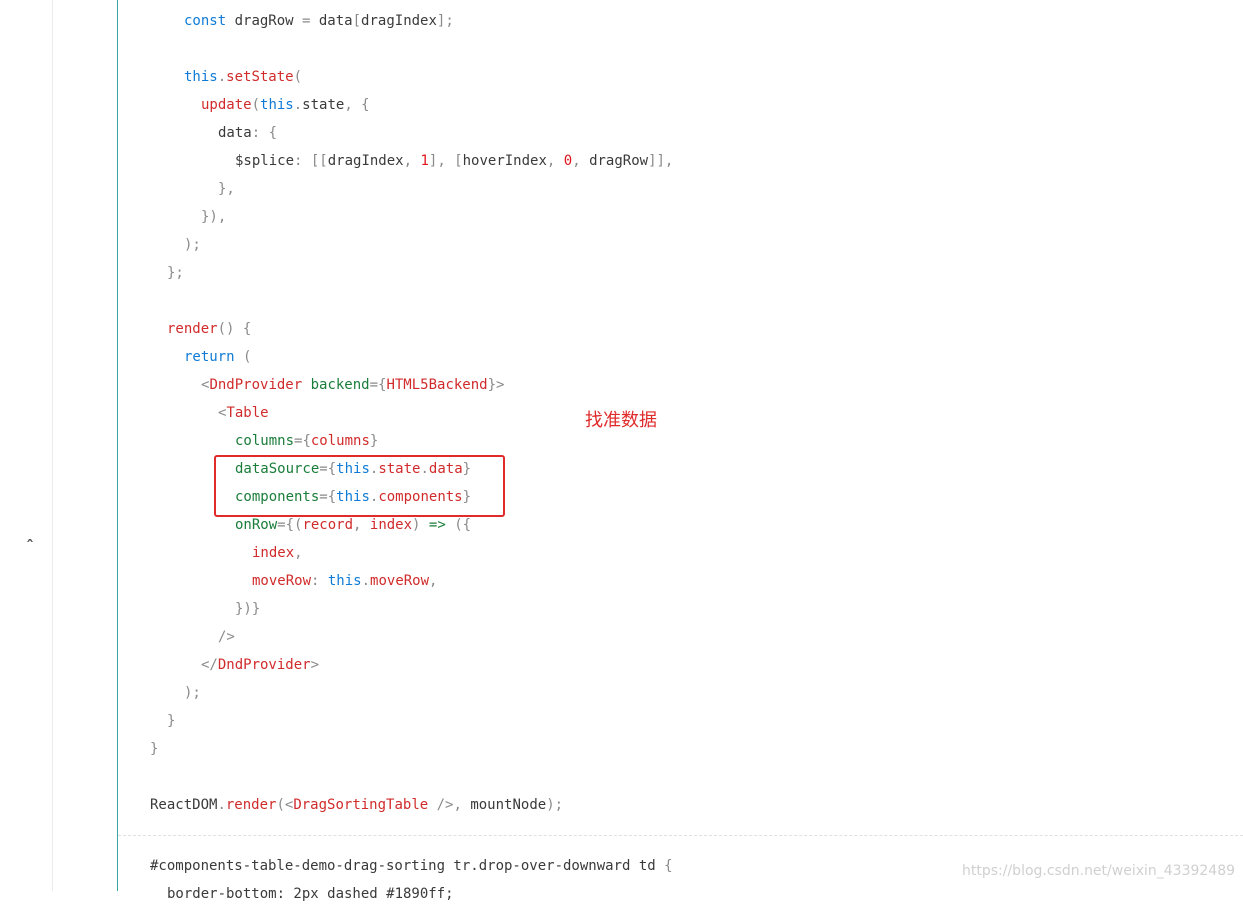 The height and width of the screenshot is (904, 1243). Describe the element at coordinates (285, 105) in the screenshot. I see `code-line: update(this.state, {` at that location.